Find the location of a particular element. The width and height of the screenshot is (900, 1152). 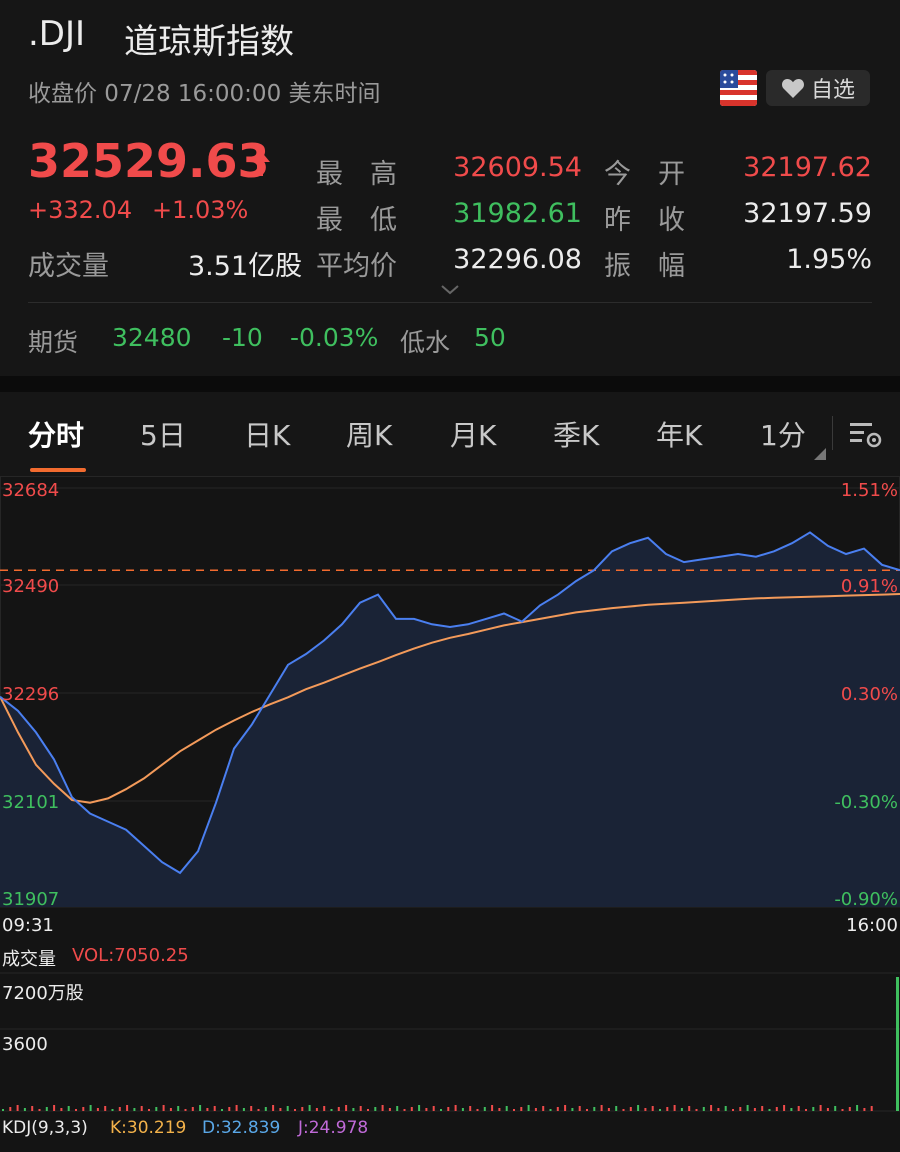

y-tick-right: -0.90% is located at coordinates (866, 899).